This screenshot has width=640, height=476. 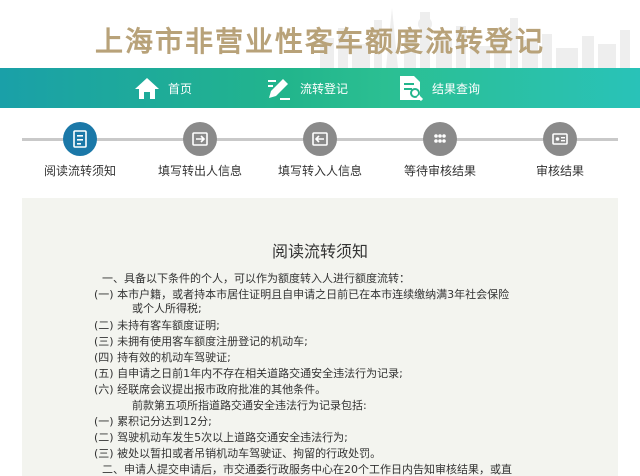 What do you see at coordinates (456, 88) in the screenshot?
I see `nav-result-query-label: 结果查询` at bounding box center [456, 88].